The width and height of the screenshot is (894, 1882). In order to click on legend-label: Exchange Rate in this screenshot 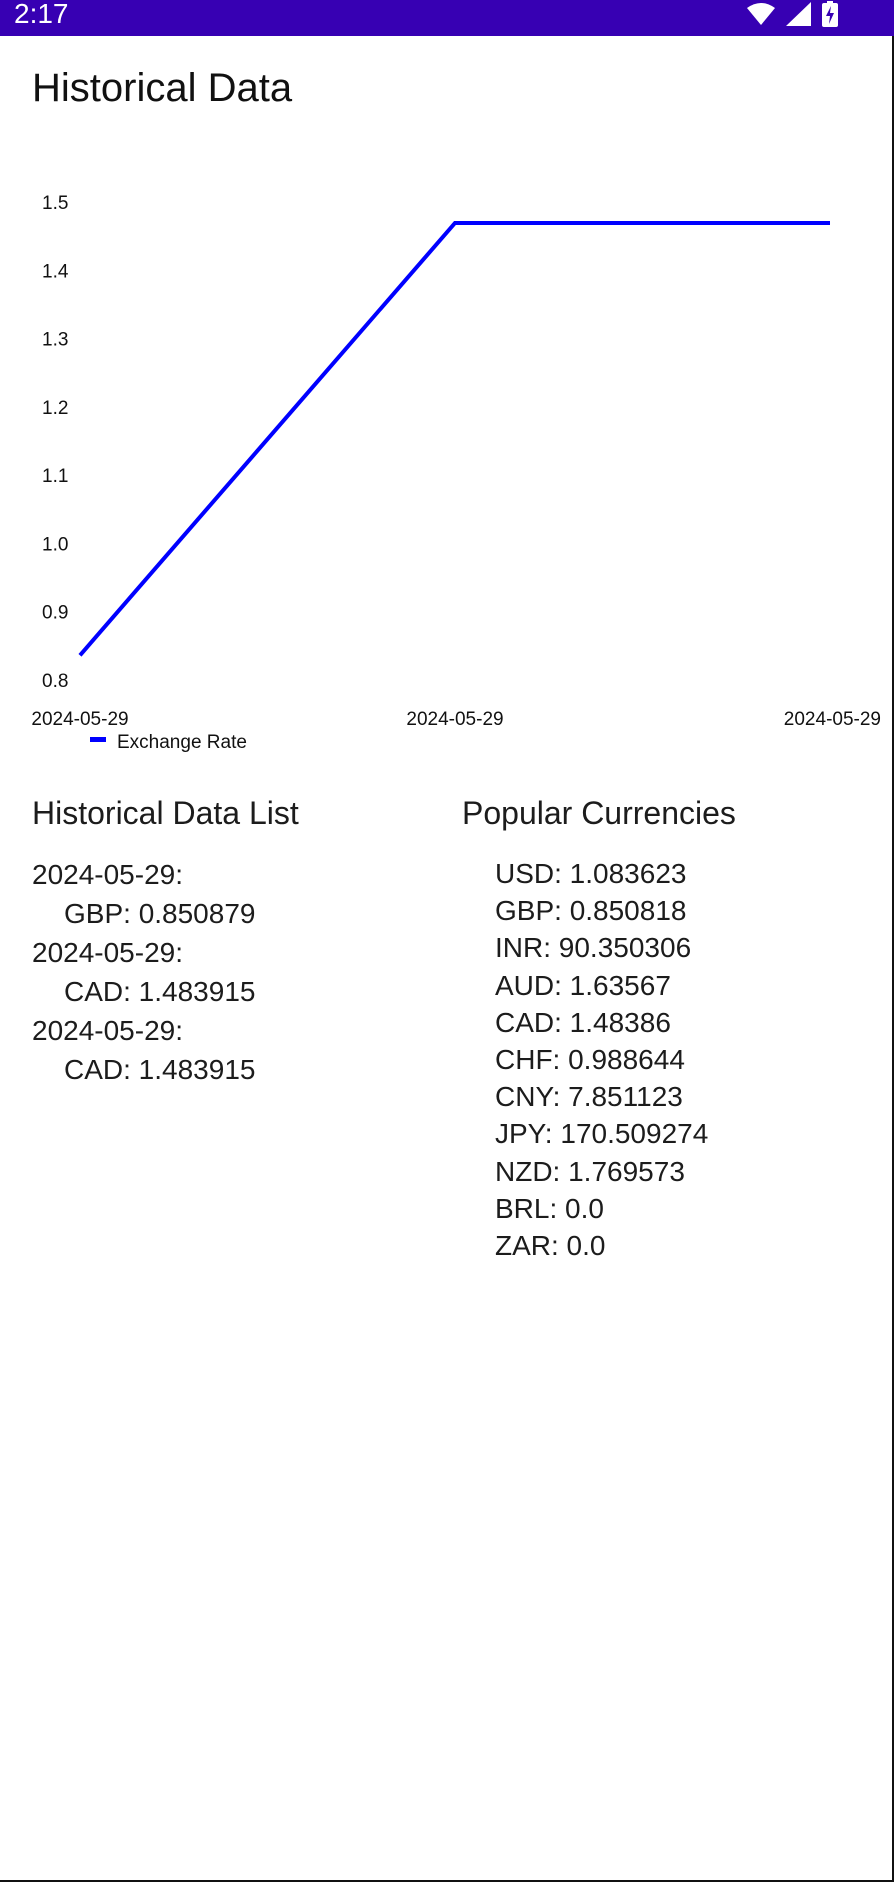, I will do `click(182, 742)`.